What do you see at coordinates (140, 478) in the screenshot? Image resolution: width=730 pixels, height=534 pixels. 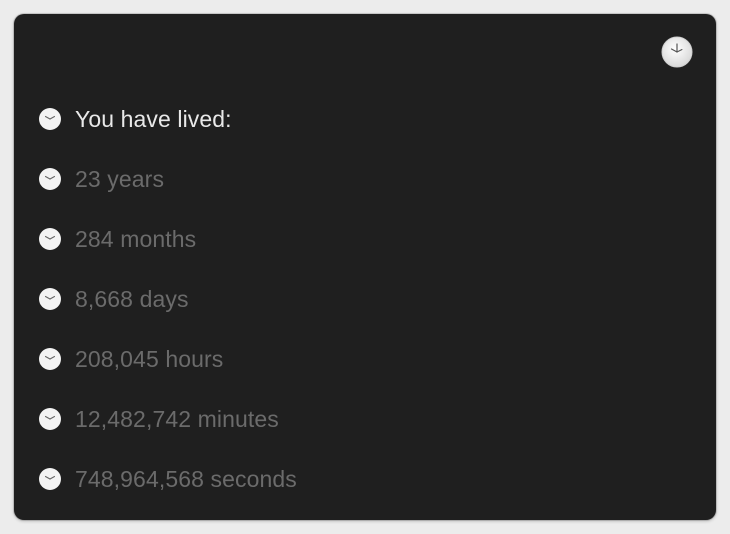 I see `stat-value: 748,964,568` at bounding box center [140, 478].